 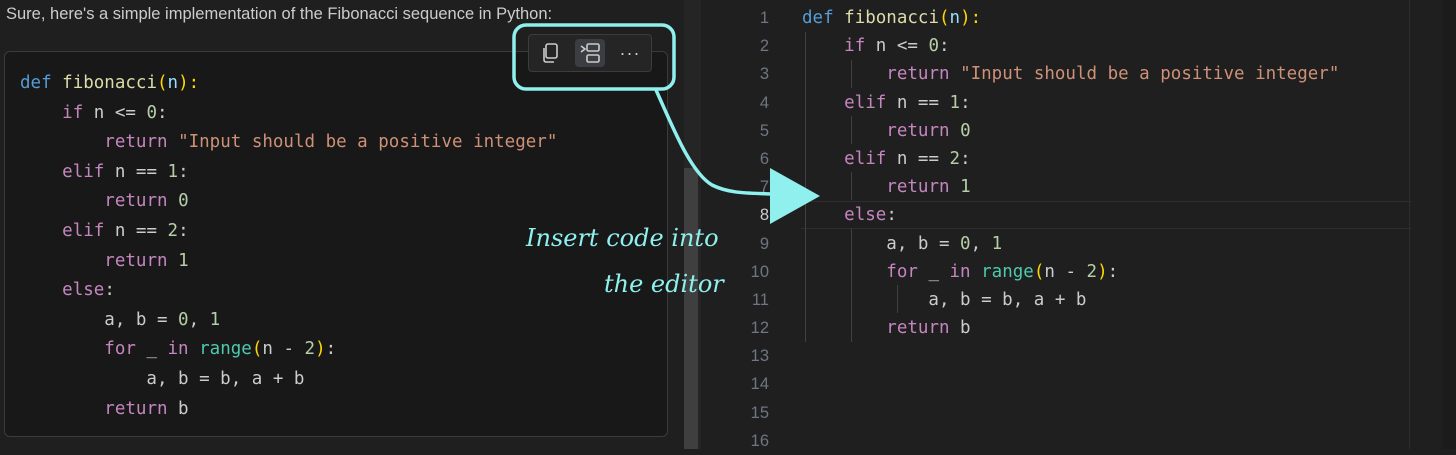 I want to click on ellipsis-icon: ···, so click(x=630, y=52).